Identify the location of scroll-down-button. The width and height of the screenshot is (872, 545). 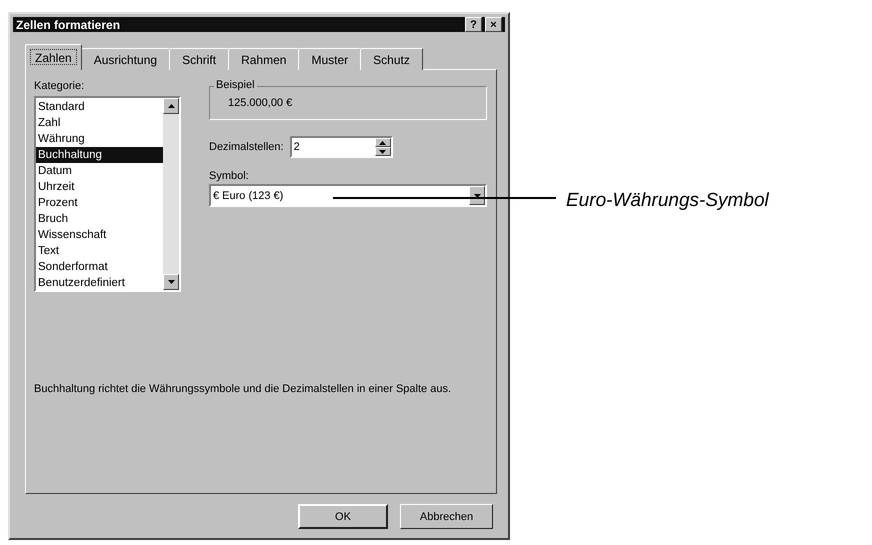
(171, 282).